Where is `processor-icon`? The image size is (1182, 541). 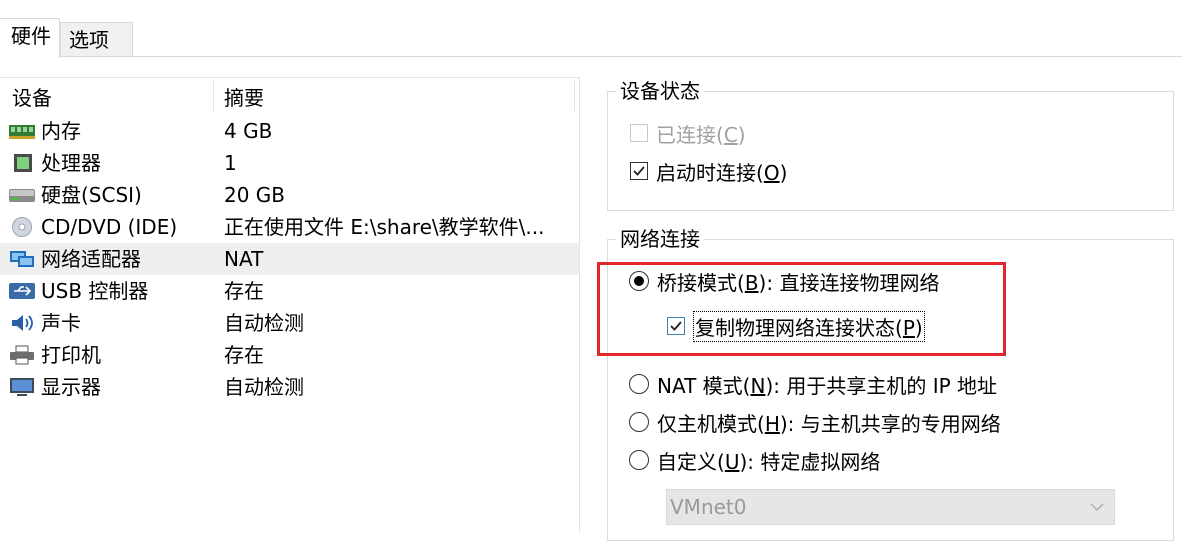 processor-icon is located at coordinates (23, 163).